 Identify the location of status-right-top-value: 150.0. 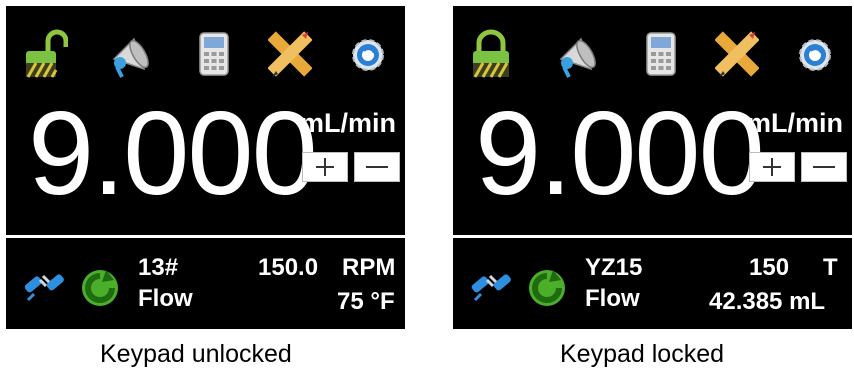
(288, 267).